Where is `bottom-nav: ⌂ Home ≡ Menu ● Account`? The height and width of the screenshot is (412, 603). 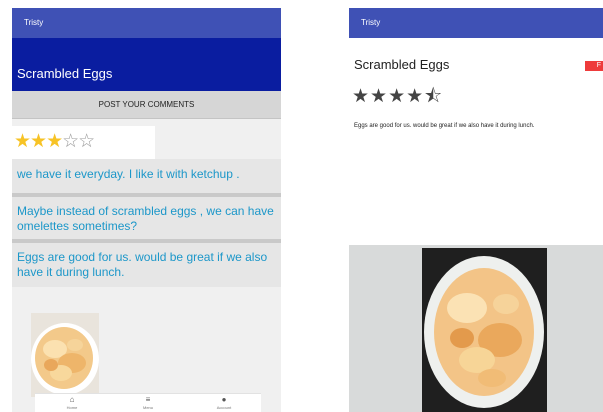 bottom-nav: ⌂ Home ≡ Menu ● Account is located at coordinates (148, 402).